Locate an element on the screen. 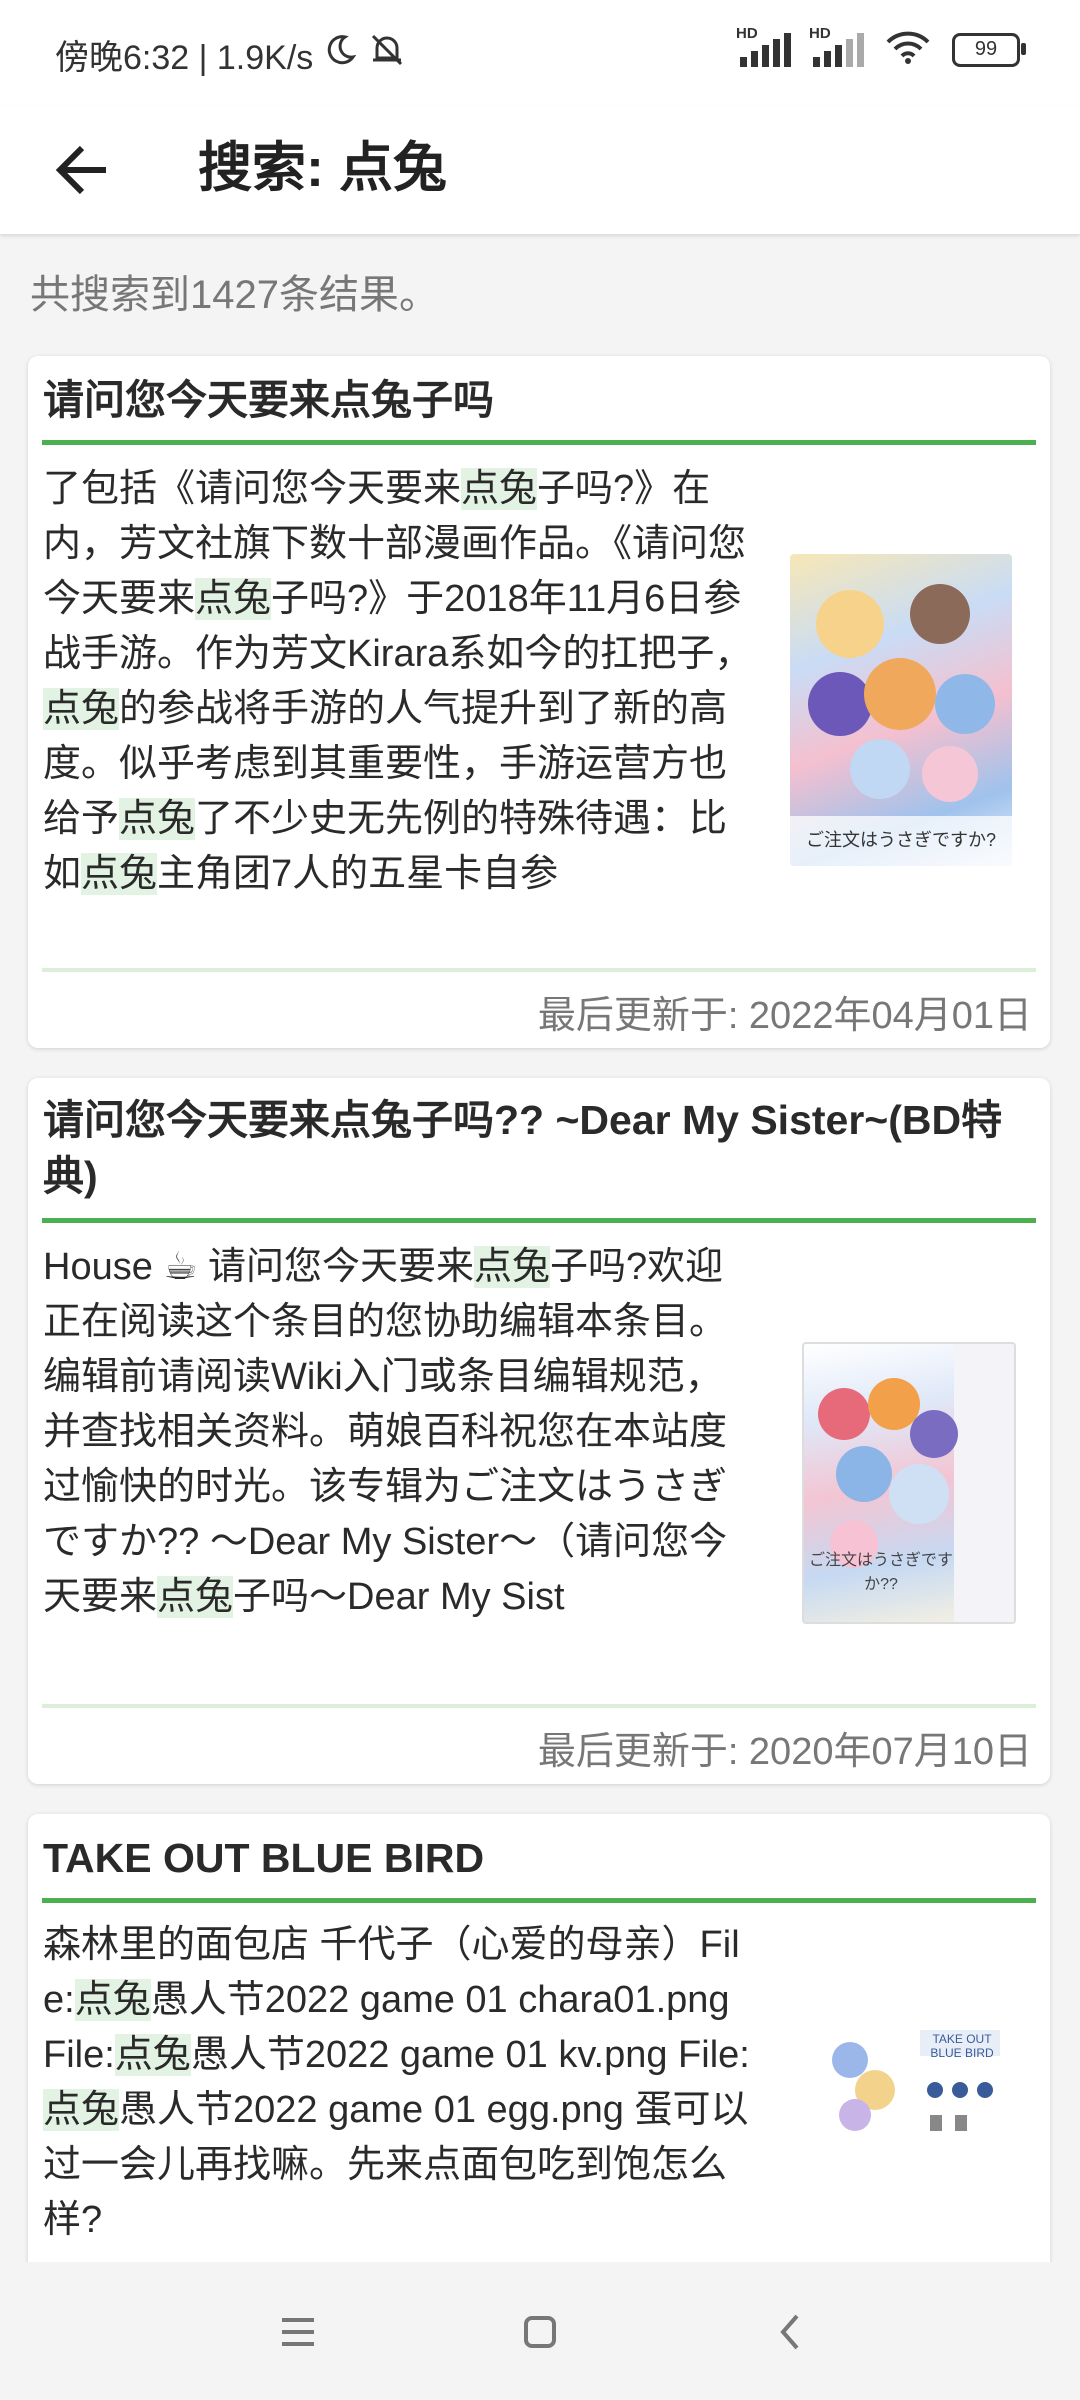  result-count: 共搜索到1427条结果。 is located at coordinates (234, 295).